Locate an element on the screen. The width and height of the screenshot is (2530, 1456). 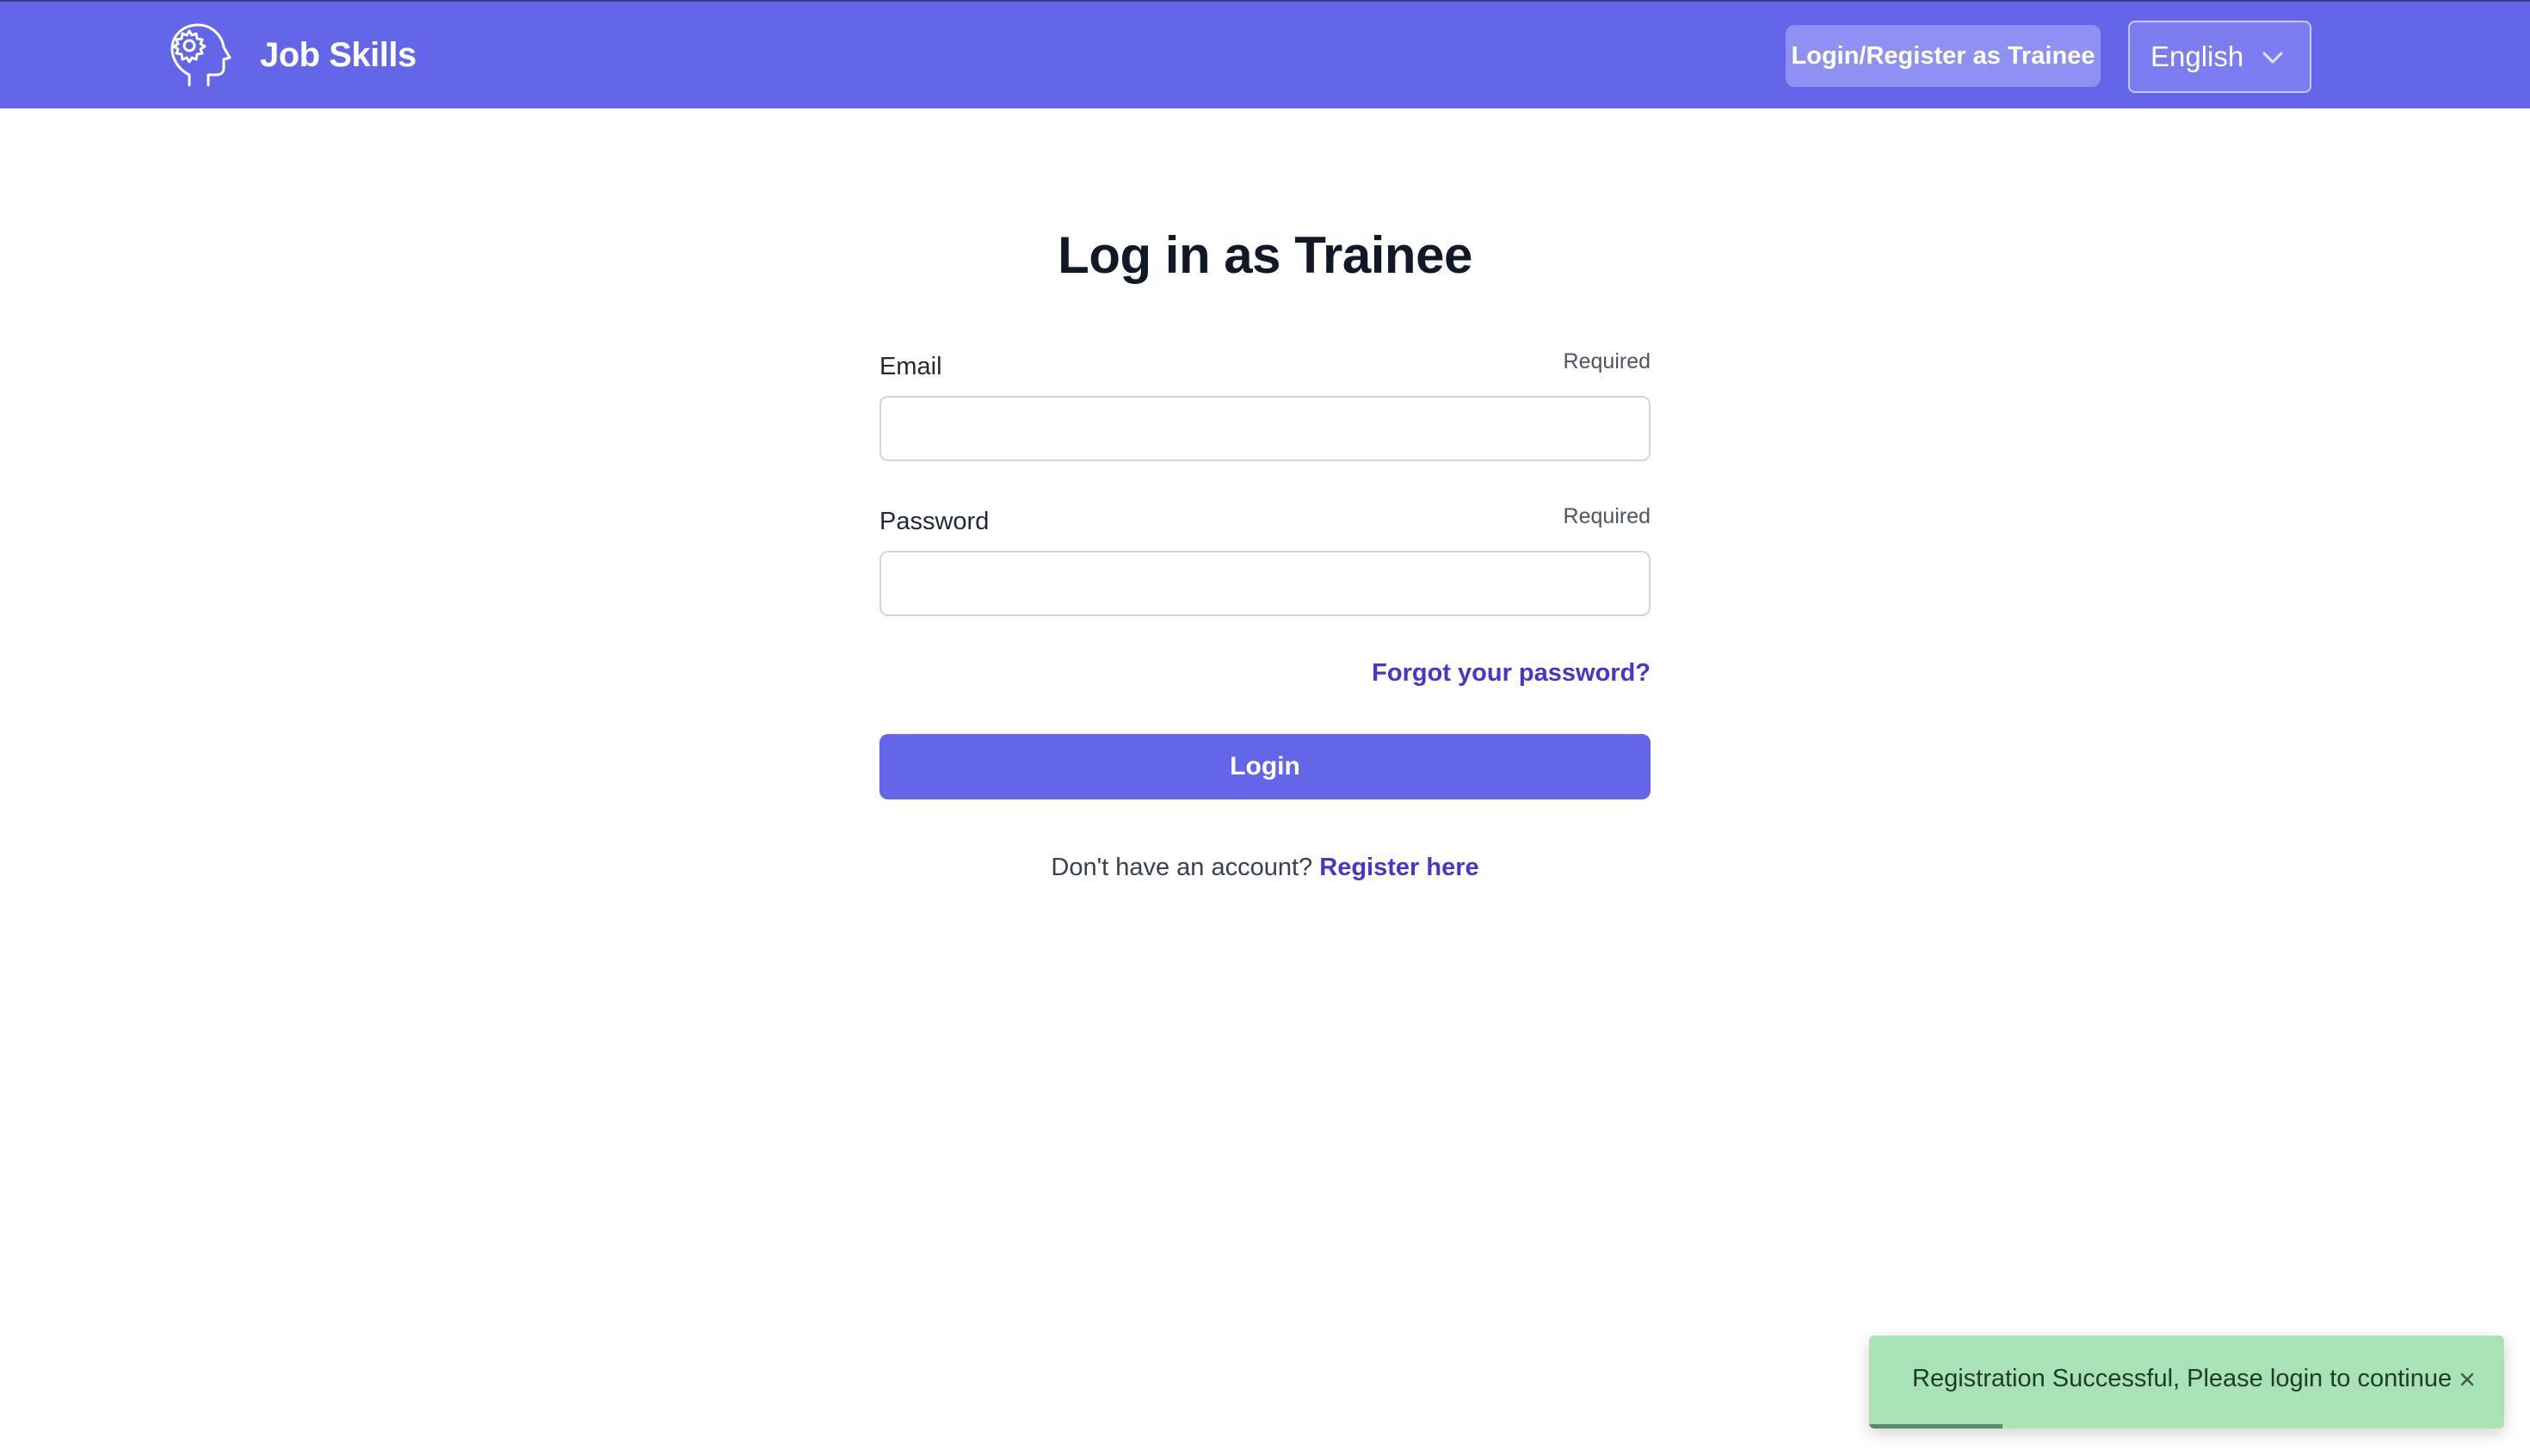
password-field-group: Password Required is located at coordinates (1265, 557).